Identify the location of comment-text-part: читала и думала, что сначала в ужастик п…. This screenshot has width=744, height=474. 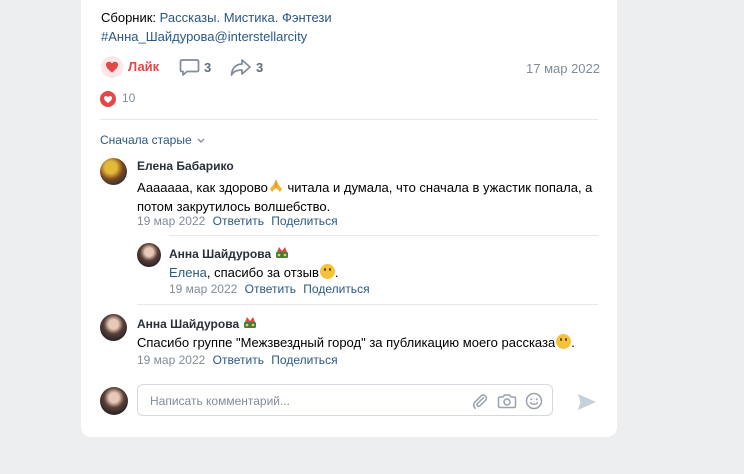
(438, 187).